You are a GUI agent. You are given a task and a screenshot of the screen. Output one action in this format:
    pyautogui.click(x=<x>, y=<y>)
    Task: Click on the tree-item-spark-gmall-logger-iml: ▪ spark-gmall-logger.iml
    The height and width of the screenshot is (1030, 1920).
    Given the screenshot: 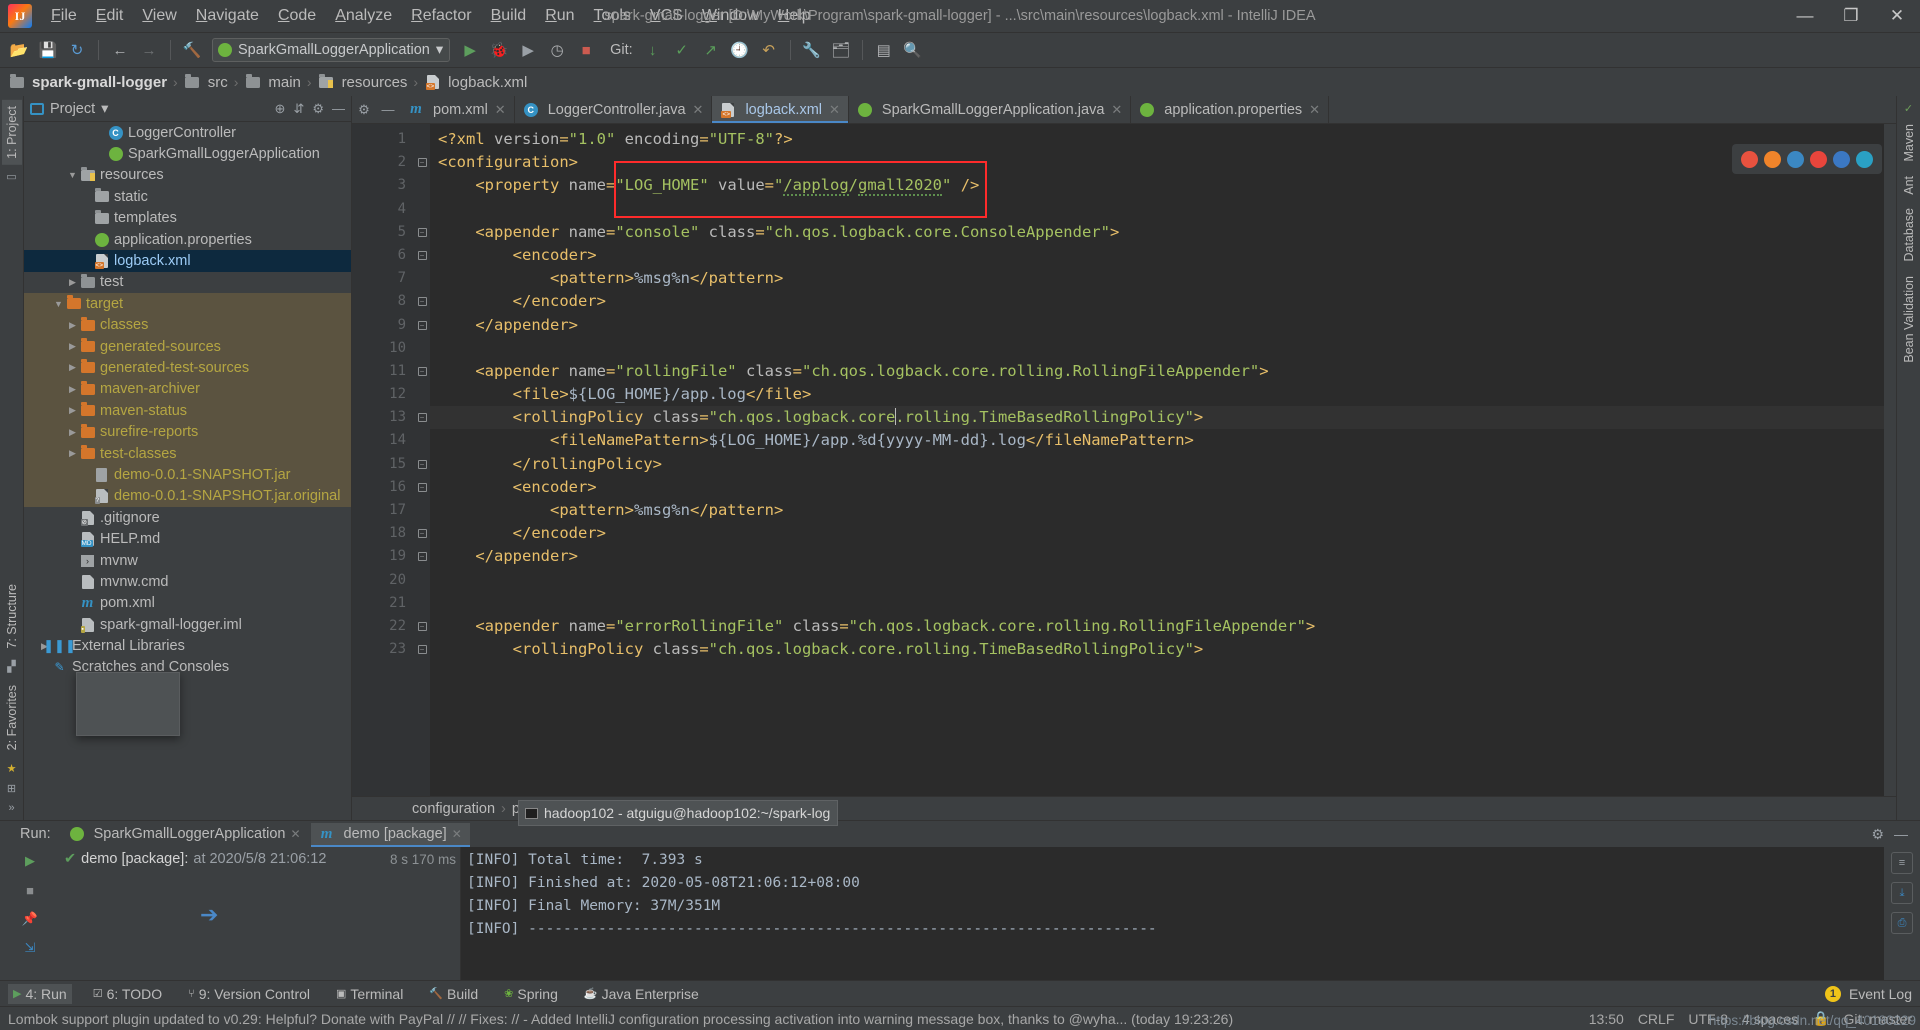 What is the action you would take?
    pyautogui.click(x=187, y=624)
    